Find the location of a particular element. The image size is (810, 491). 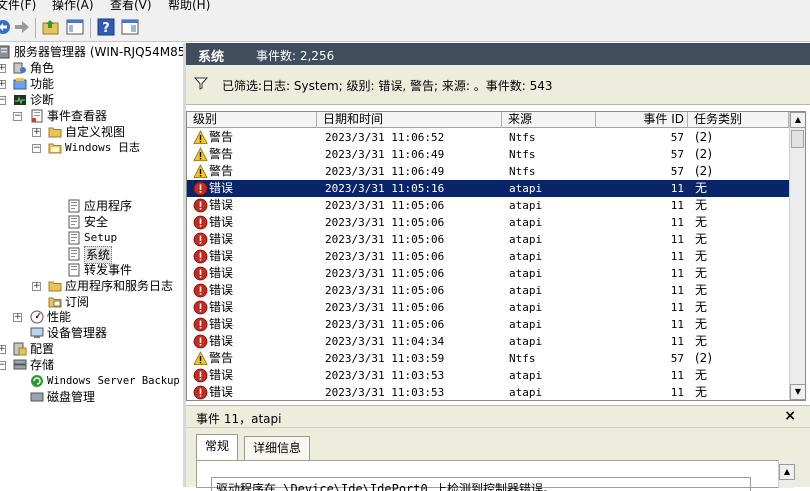

table-row: 错误 2023/3/31 11:05:16 atapi 11 无 is located at coordinates (488, 188).